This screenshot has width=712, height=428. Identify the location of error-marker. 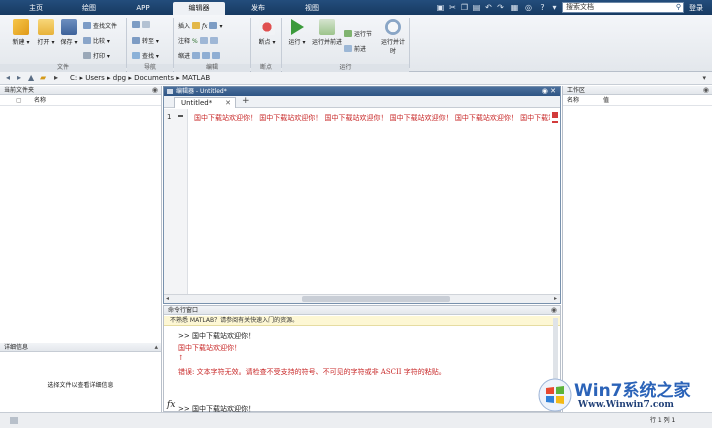
(555, 122).